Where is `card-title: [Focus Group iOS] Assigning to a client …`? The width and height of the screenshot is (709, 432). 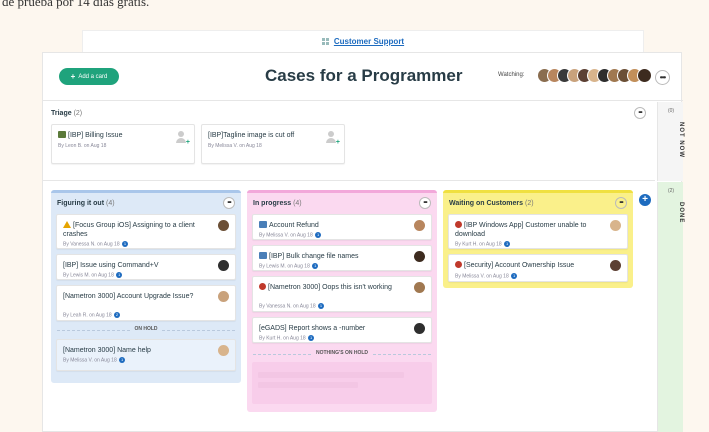 card-title: [Focus Group iOS] Assigning to a client … is located at coordinates (129, 229).